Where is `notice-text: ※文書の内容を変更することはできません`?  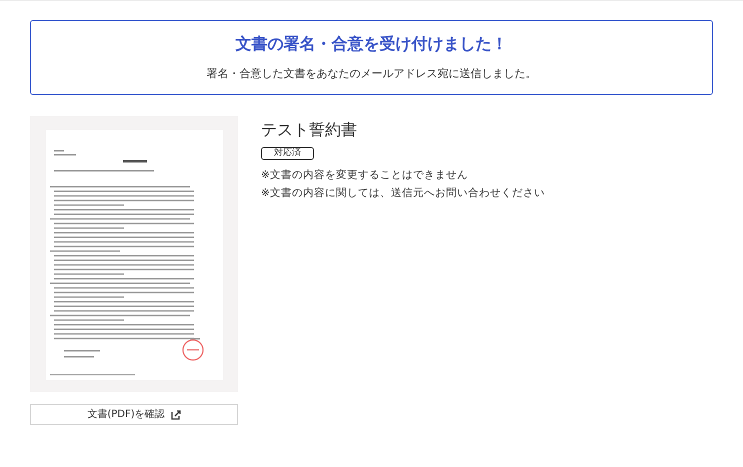 notice-text: ※文書の内容を変更することはできません is located at coordinates (365, 175).